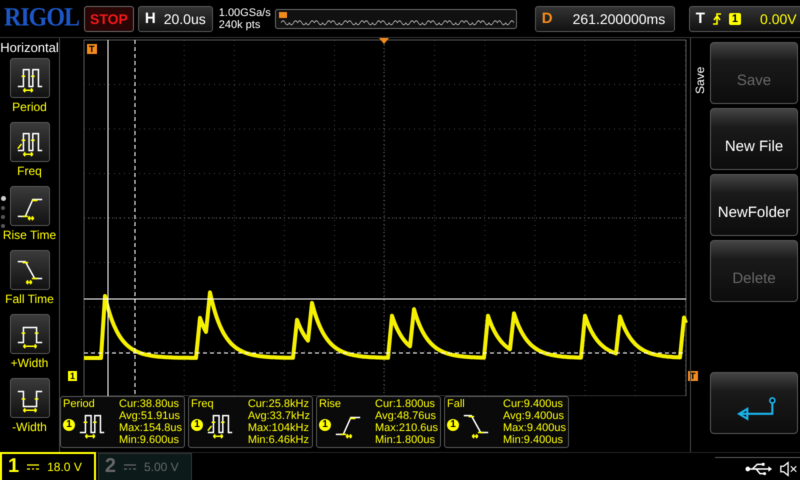  I want to click on timebase-label: H, so click(150, 18).